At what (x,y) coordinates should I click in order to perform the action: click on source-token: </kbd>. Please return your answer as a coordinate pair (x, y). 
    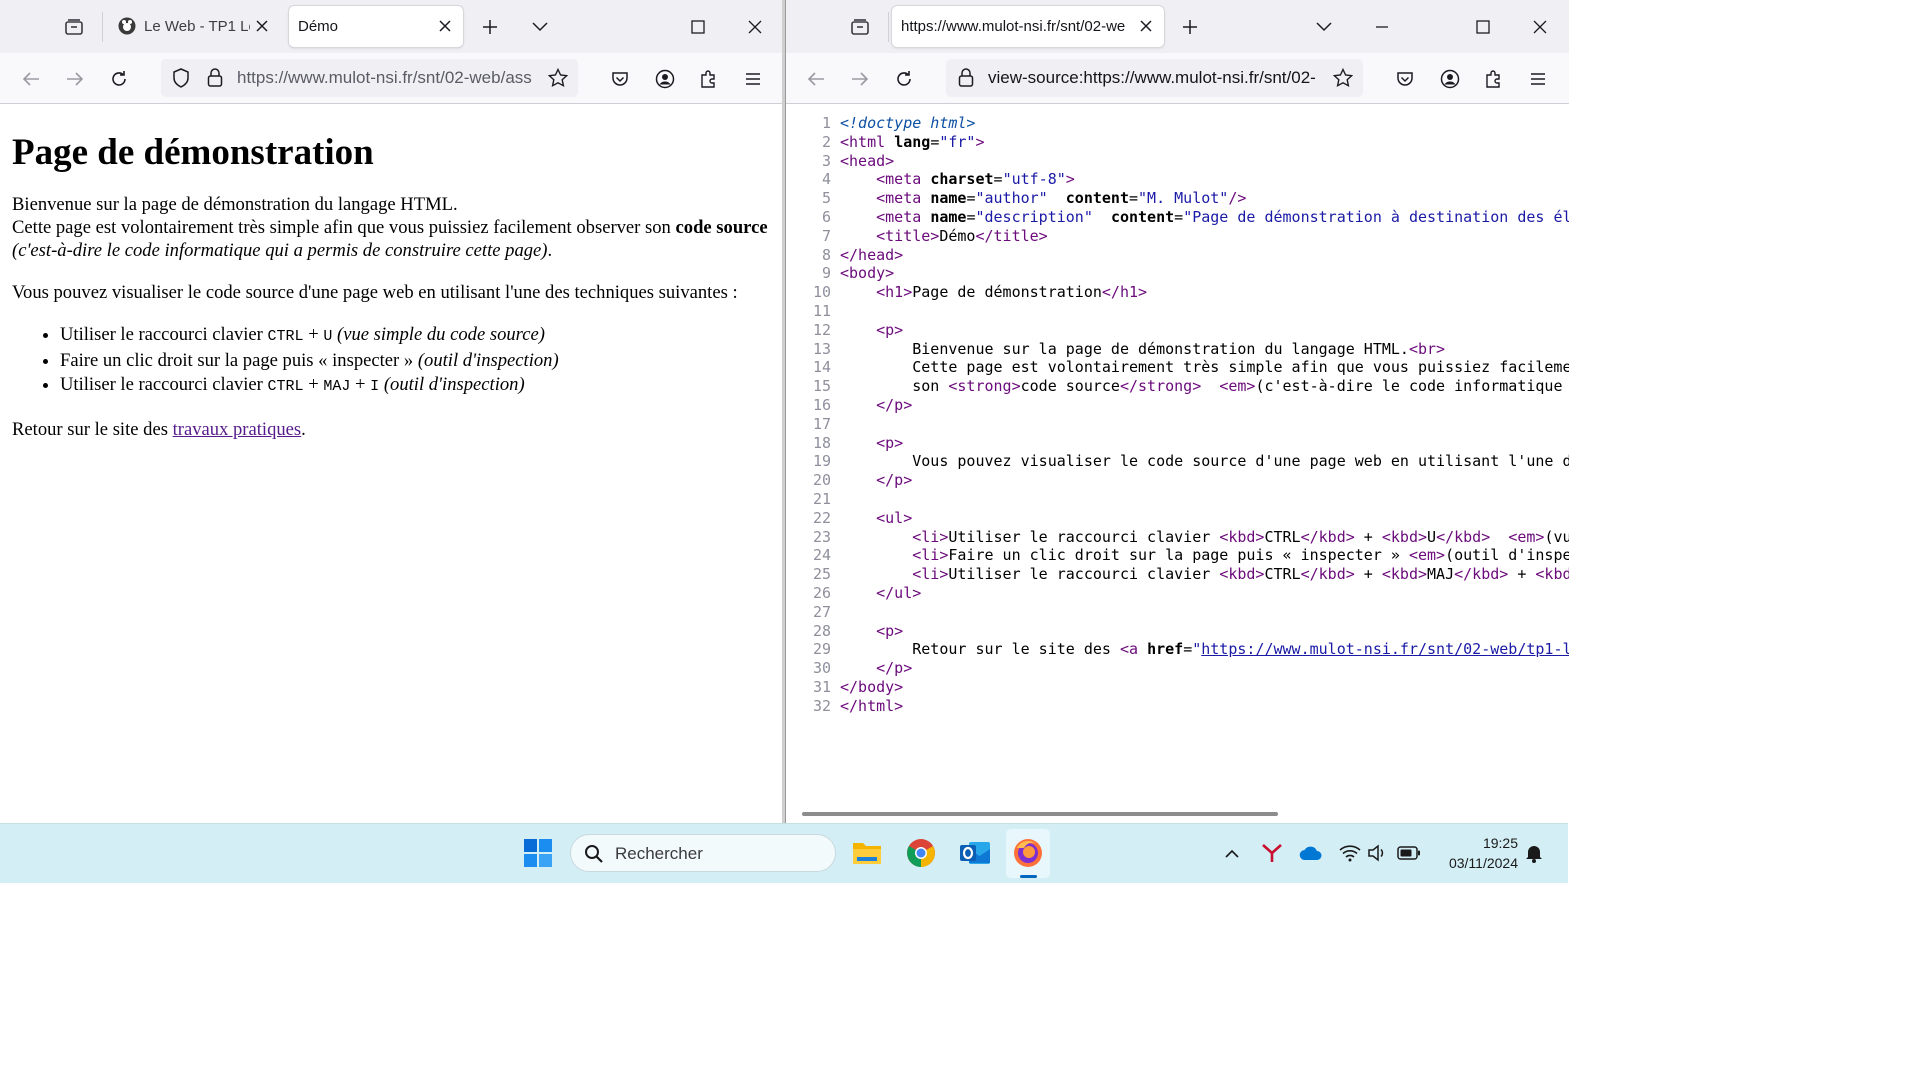
    Looking at the image, I should click on (1463, 536).